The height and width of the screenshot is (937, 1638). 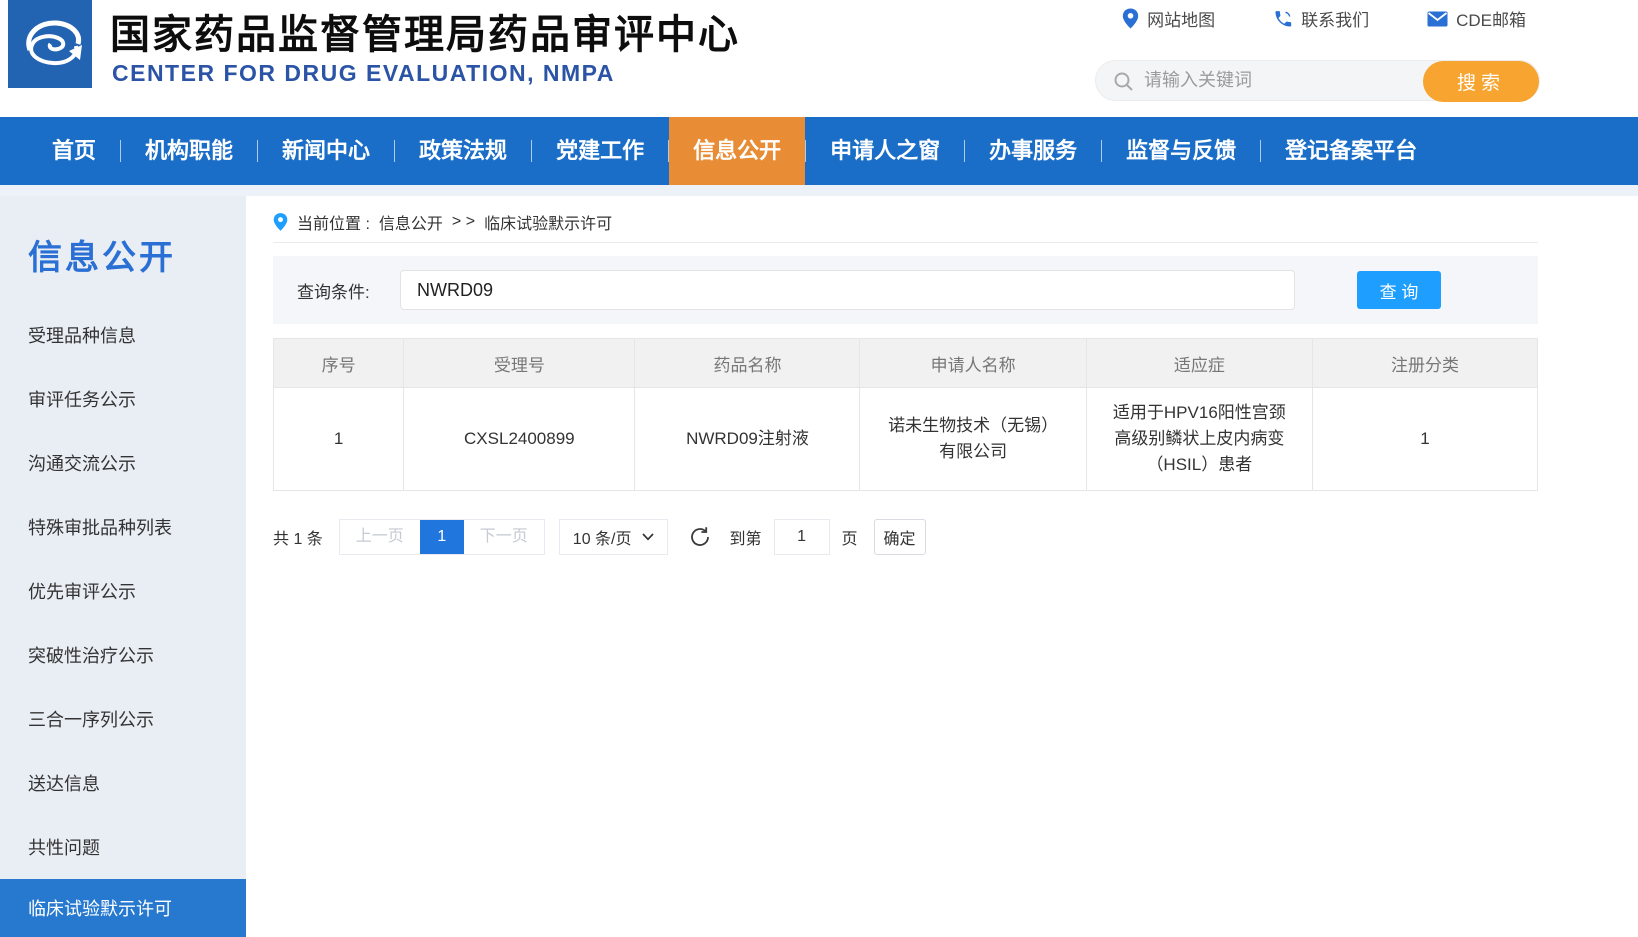 I want to click on contact-label: 联系我们, so click(x=1335, y=20).